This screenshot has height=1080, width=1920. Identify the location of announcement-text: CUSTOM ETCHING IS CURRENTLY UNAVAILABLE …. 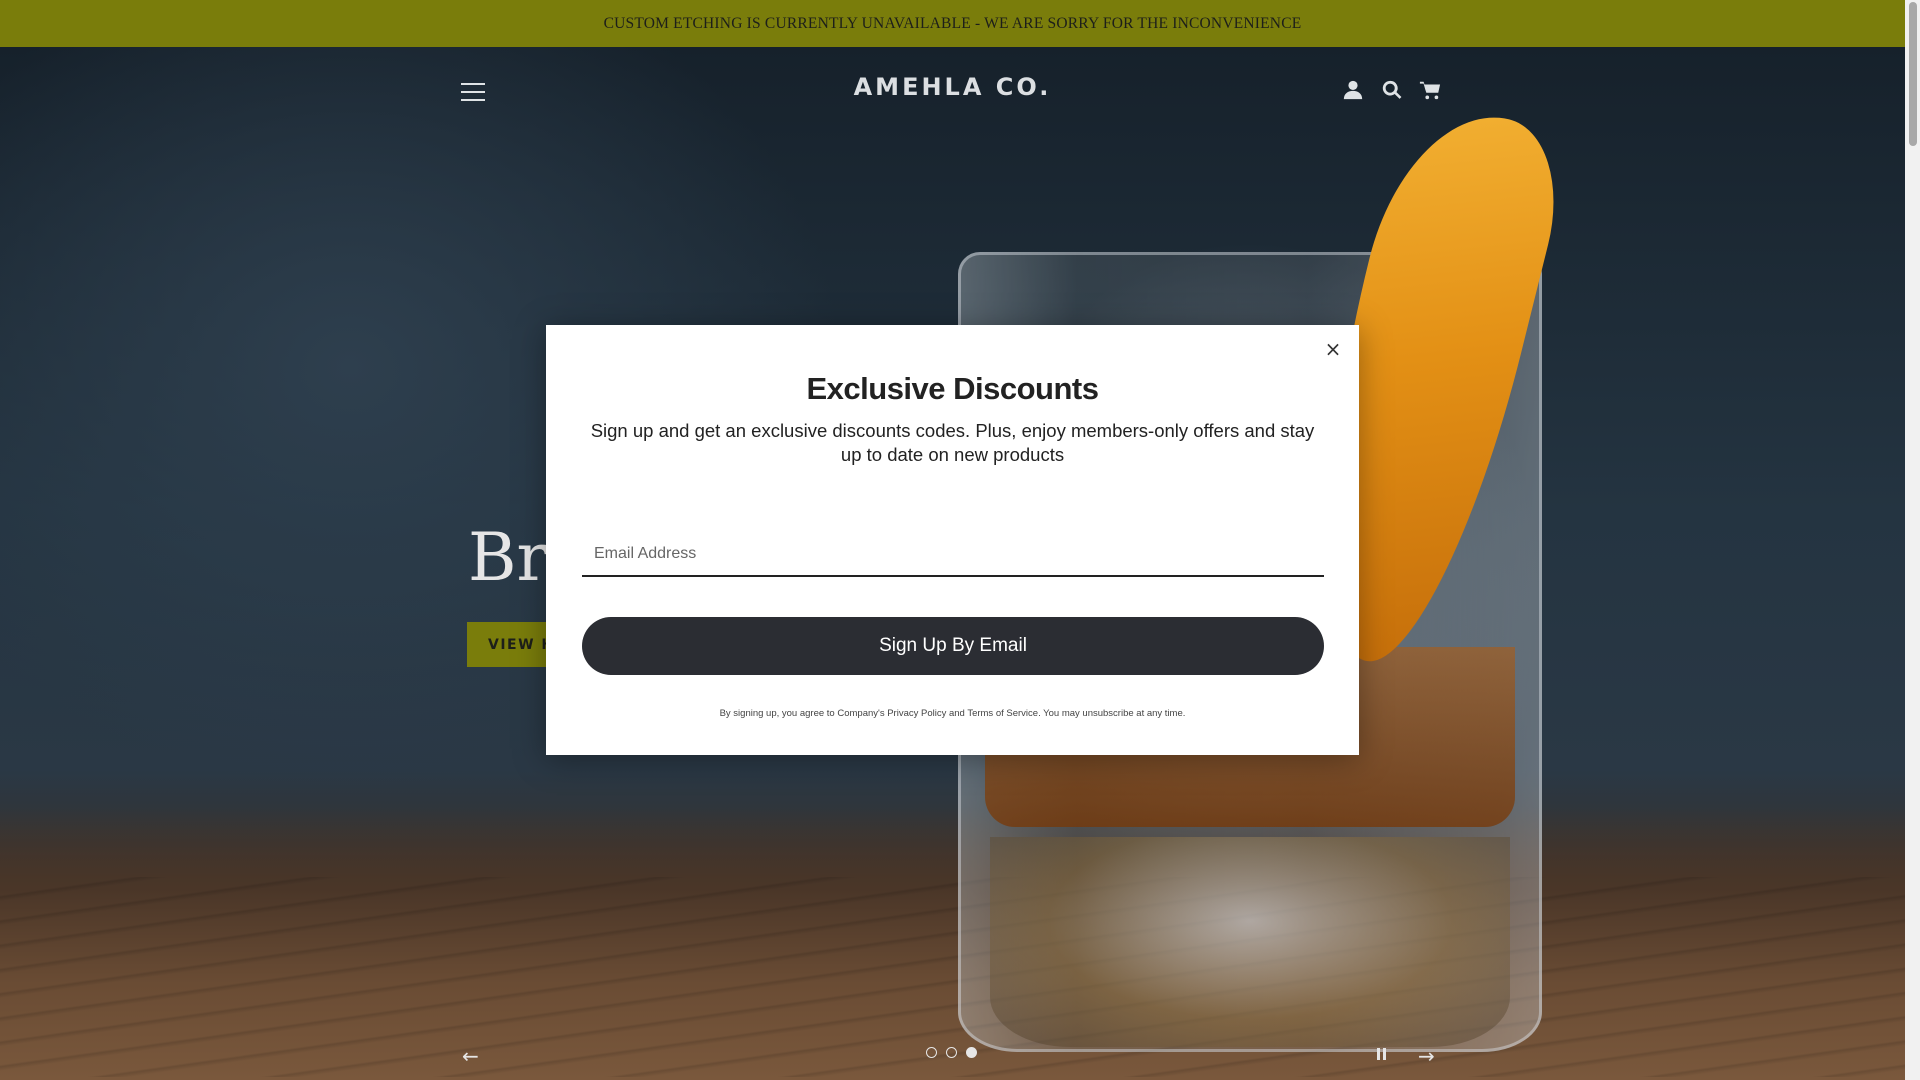
(952, 23).